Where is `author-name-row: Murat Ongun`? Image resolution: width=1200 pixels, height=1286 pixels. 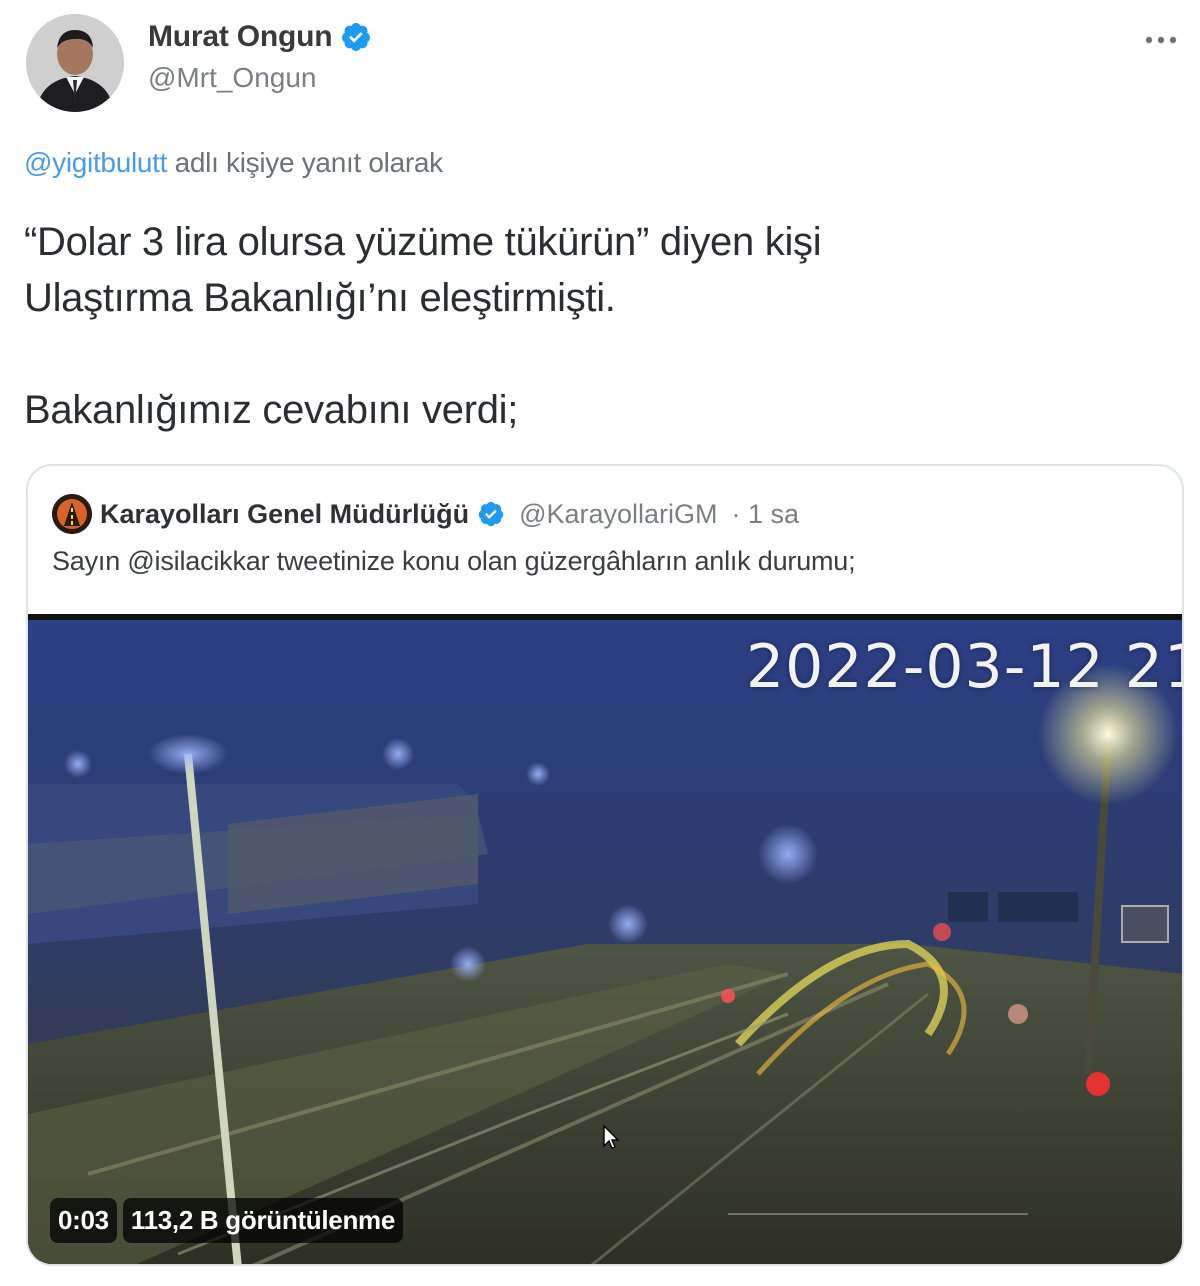
author-name-row: Murat Ongun is located at coordinates (260, 37).